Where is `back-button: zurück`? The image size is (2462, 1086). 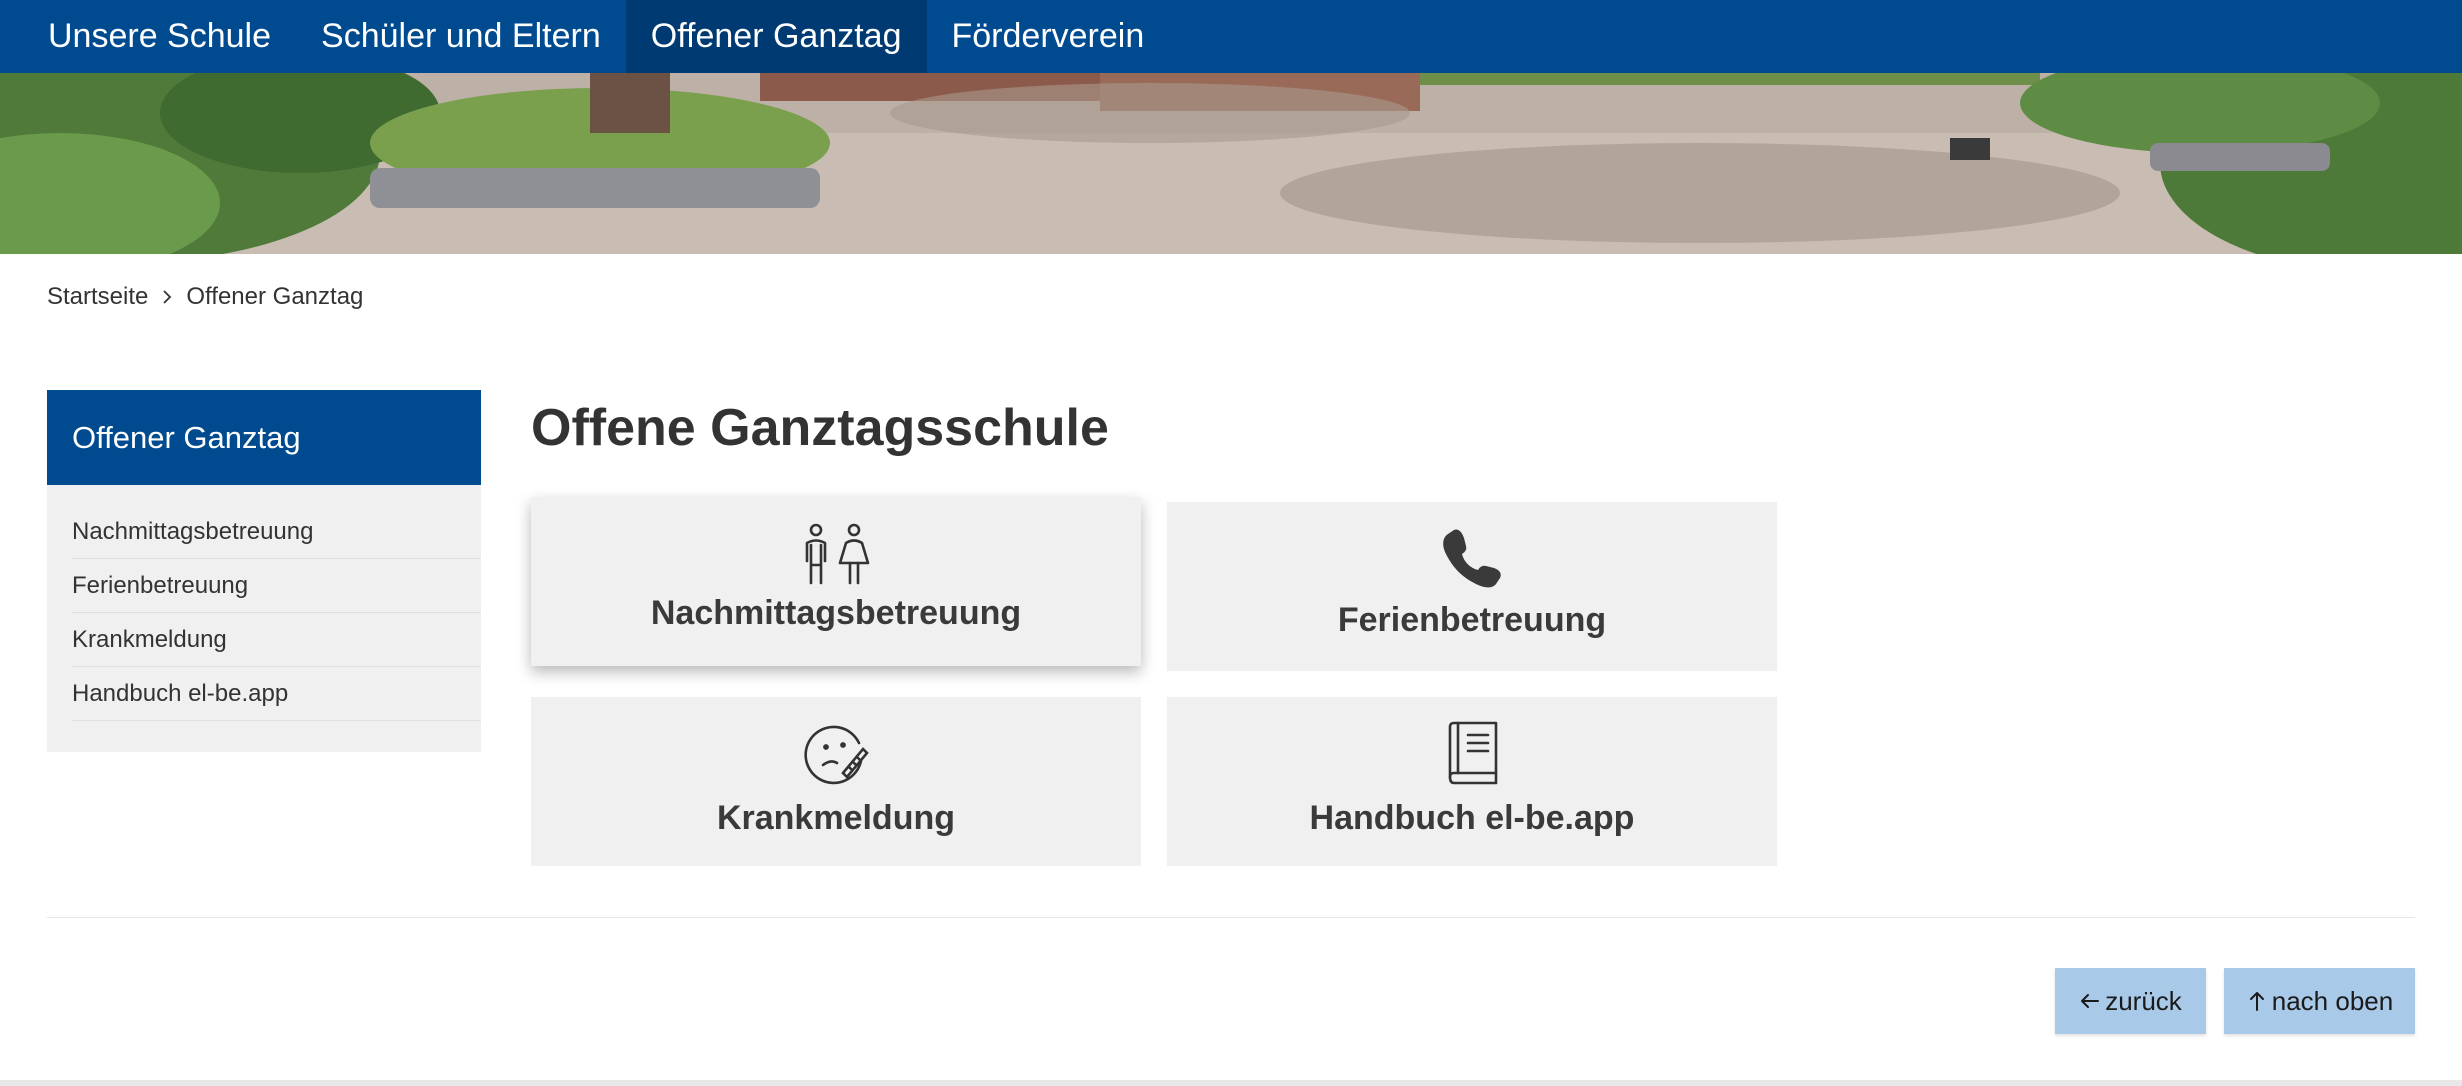 back-button: zurück is located at coordinates (2130, 1001).